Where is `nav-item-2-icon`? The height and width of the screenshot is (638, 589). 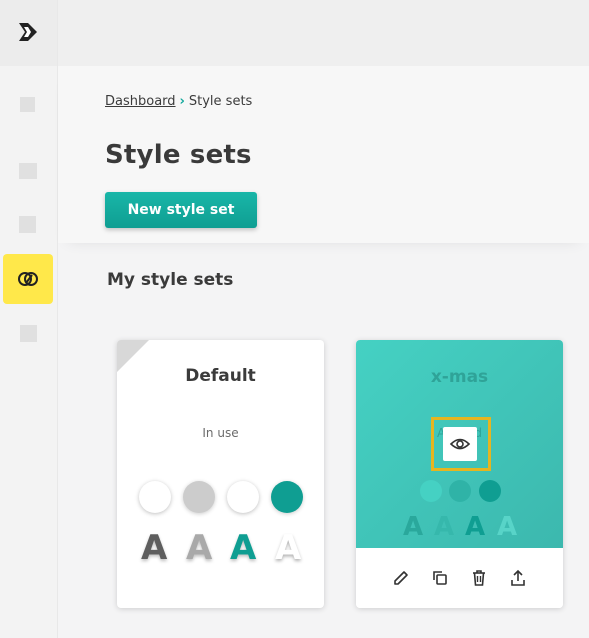 nav-item-2-icon is located at coordinates (28, 171).